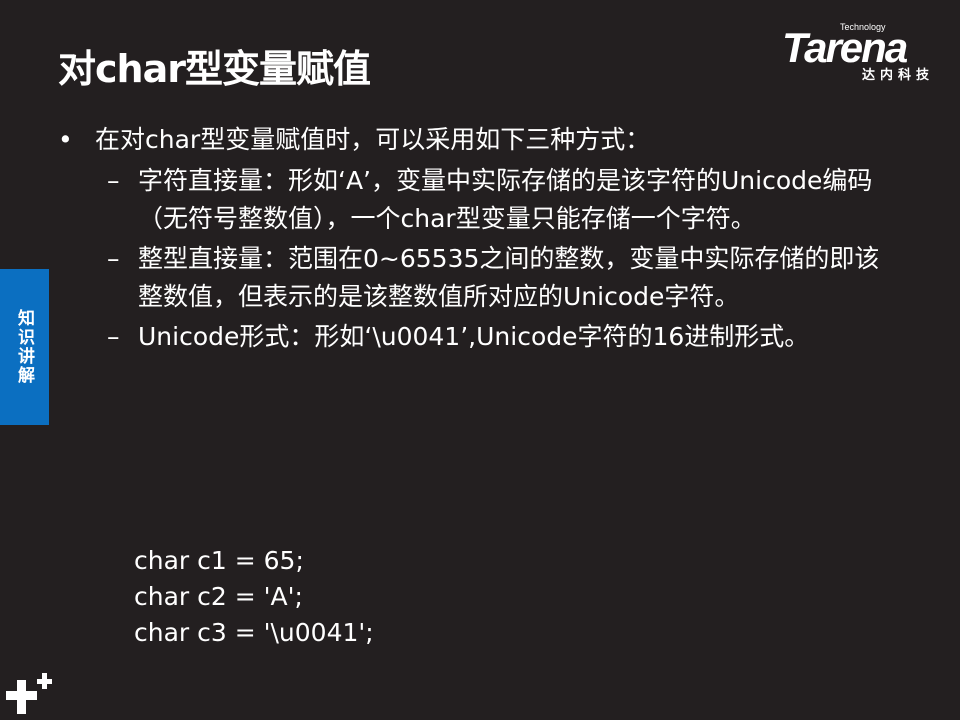  I want to click on plus-plus-icon, so click(29, 693).